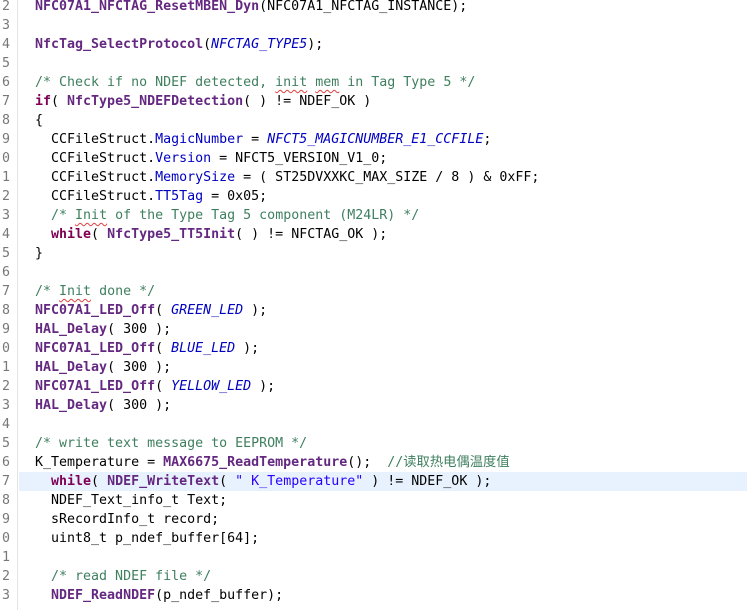  What do you see at coordinates (95, 291) in the screenshot?
I see `code-text: /* Init done */` at bounding box center [95, 291].